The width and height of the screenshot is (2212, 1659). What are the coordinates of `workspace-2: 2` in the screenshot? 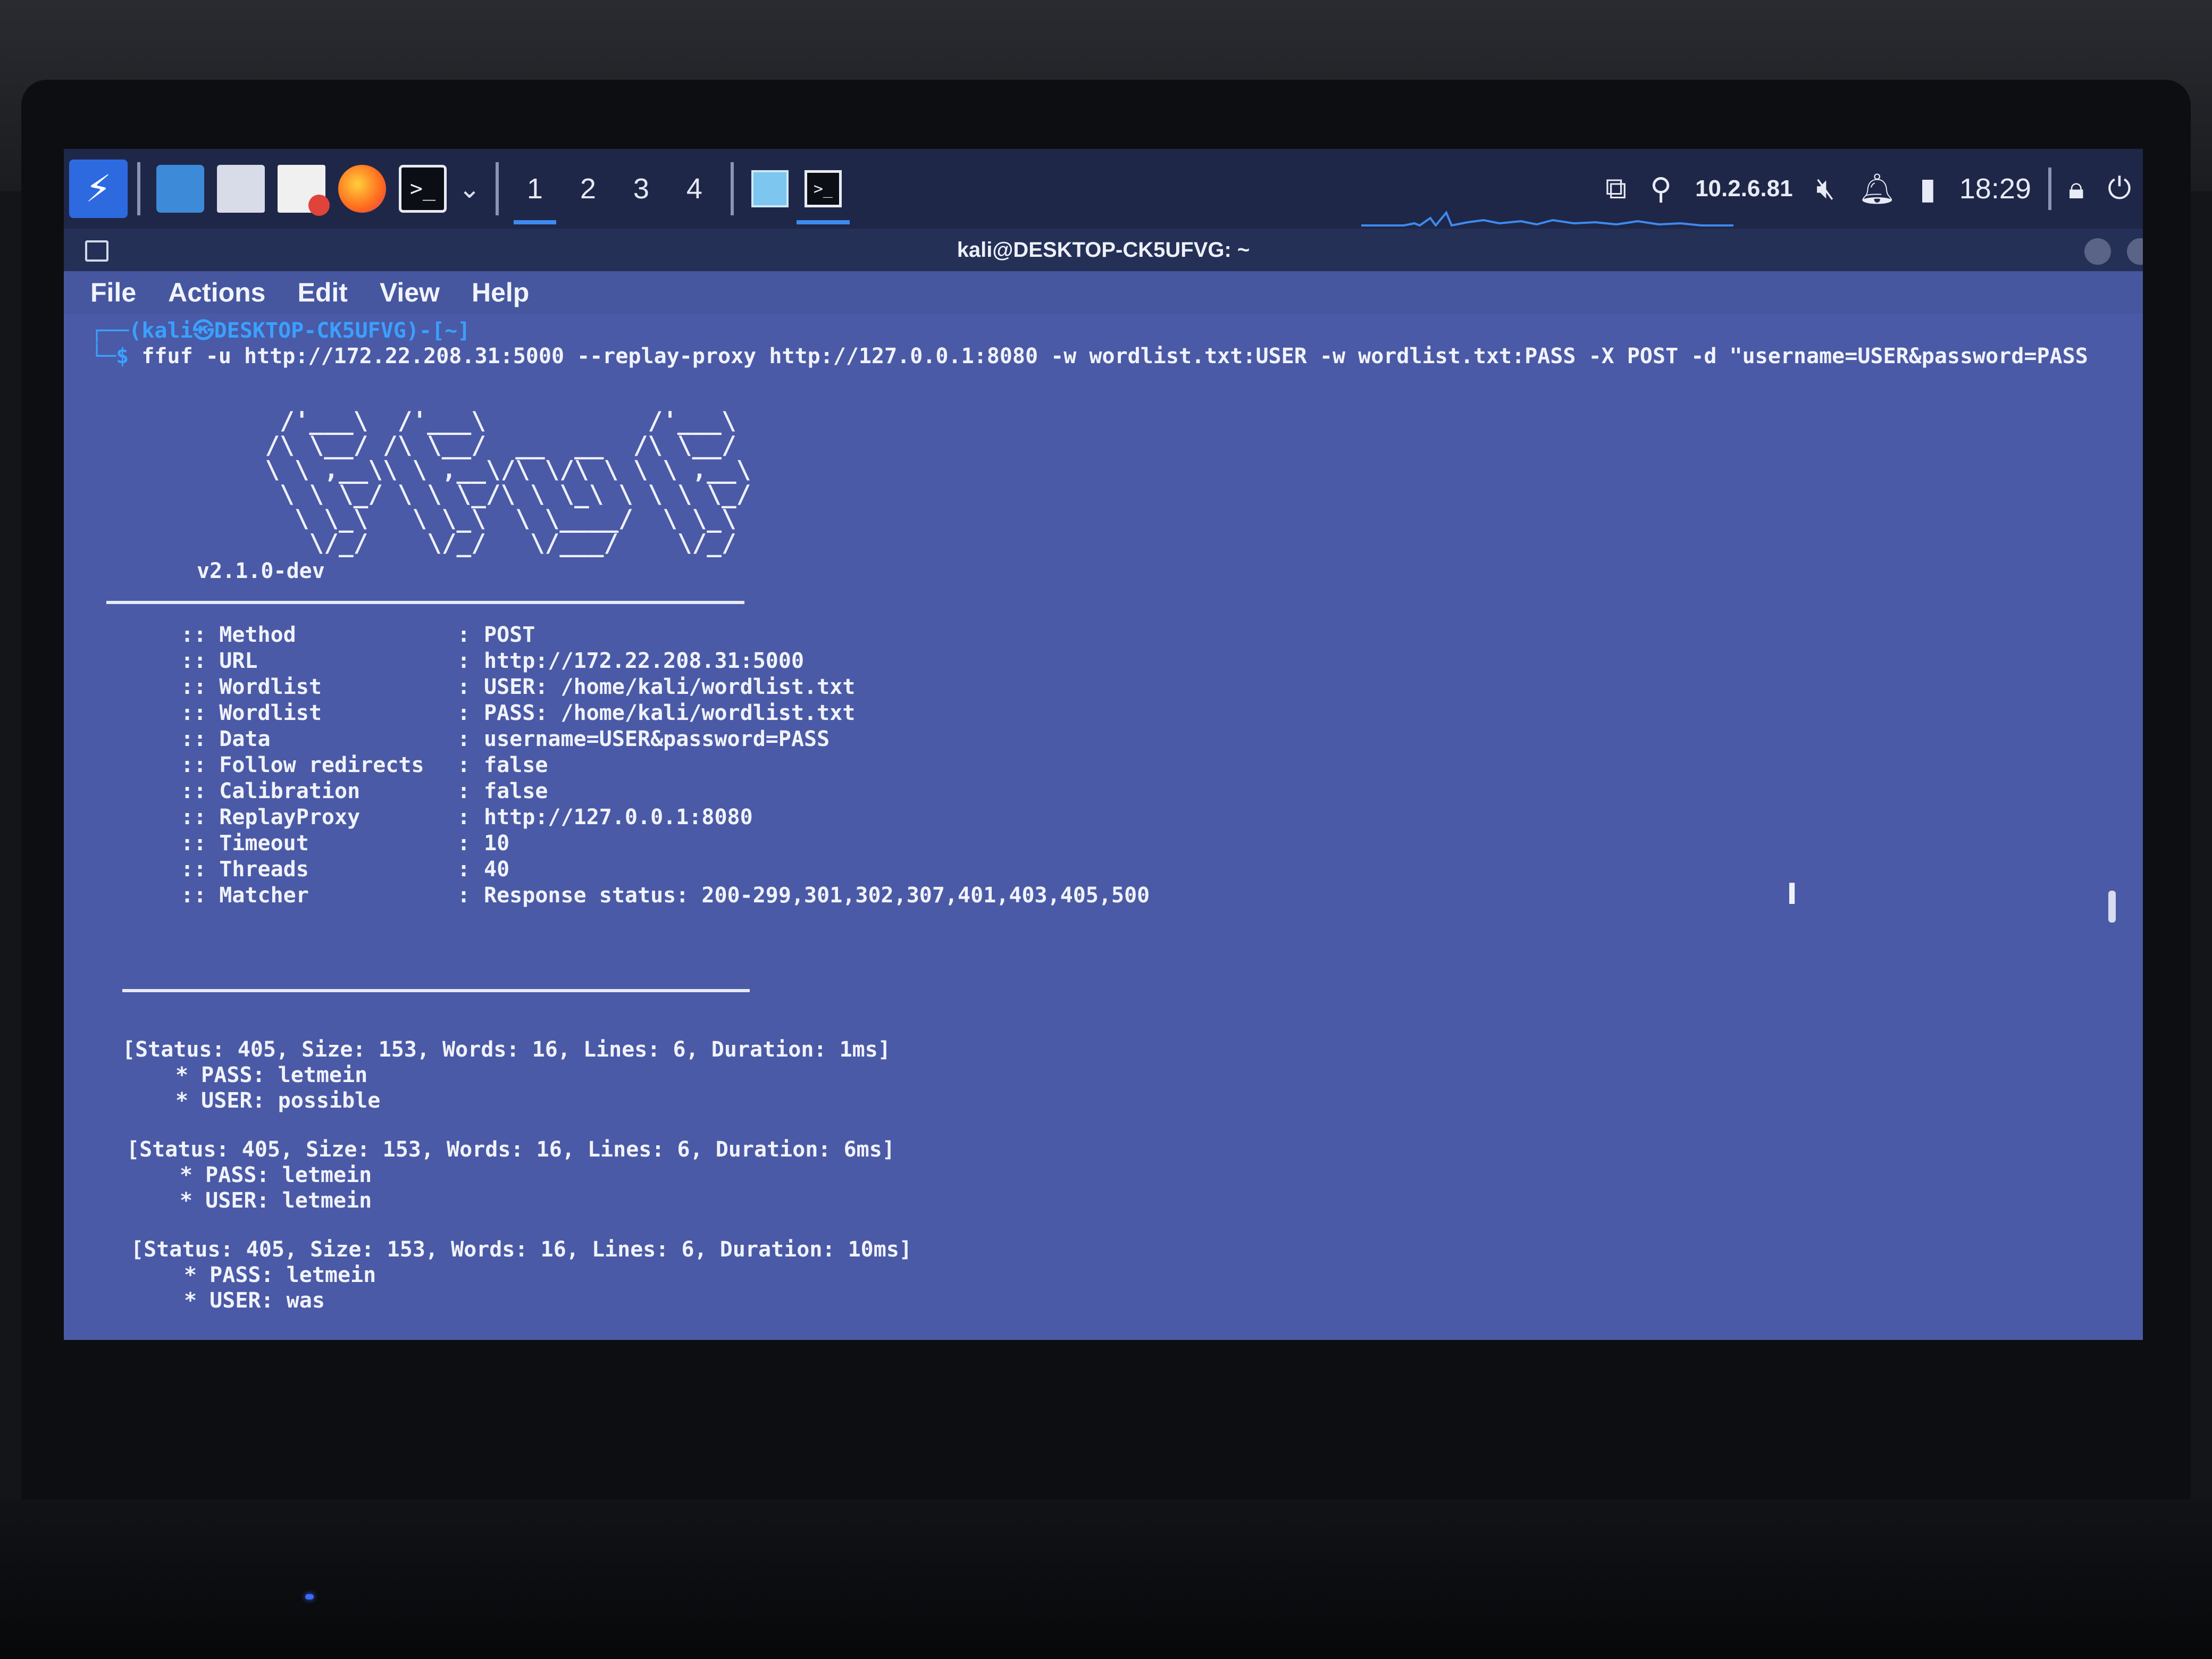 It's located at (588, 189).